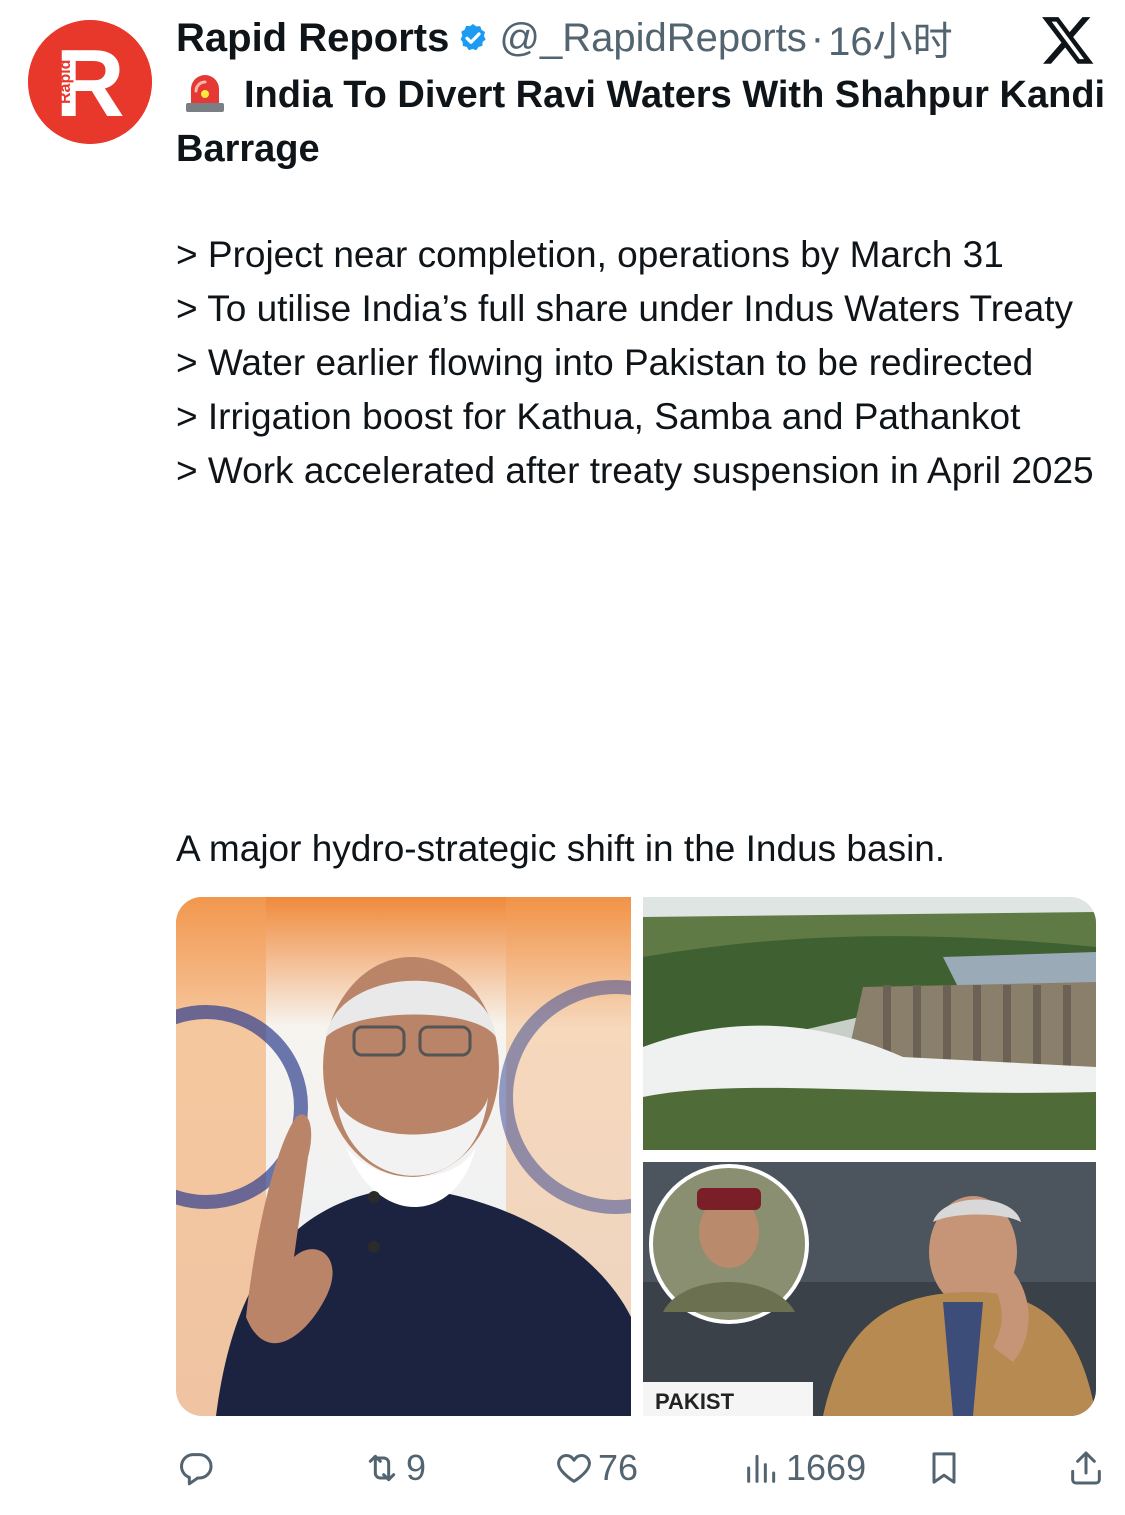 Image resolution: width=1125 pixels, height=1515 pixels. I want to click on views-button: 1669, so click(804, 1468).